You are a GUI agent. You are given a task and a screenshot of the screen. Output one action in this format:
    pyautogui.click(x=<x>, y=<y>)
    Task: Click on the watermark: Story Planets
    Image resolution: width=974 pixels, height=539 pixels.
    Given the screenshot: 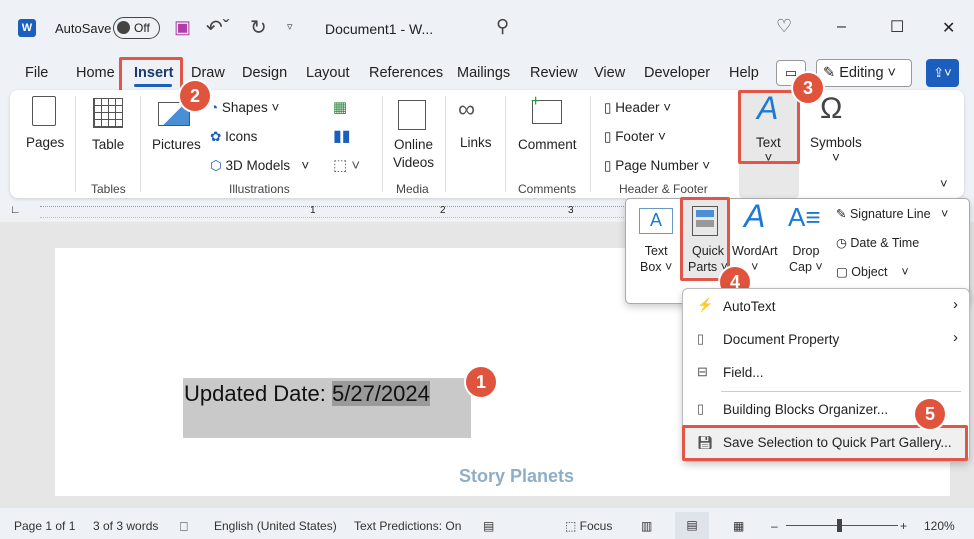 What is the action you would take?
    pyautogui.click(x=517, y=476)
    